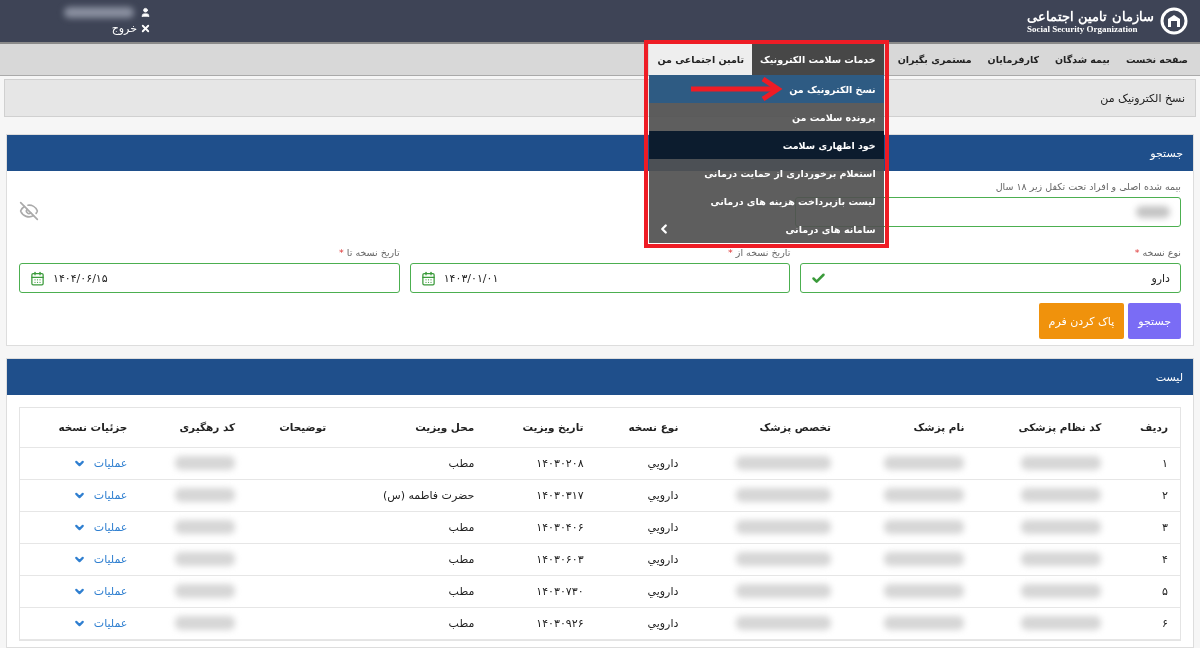 The image size is (1200, 648). What do you see at coordinates (541, 623) in the screenshot?
I see `table-cell: ۱۴۰۳۰۹۲۶` at bounding box center [541, 623].